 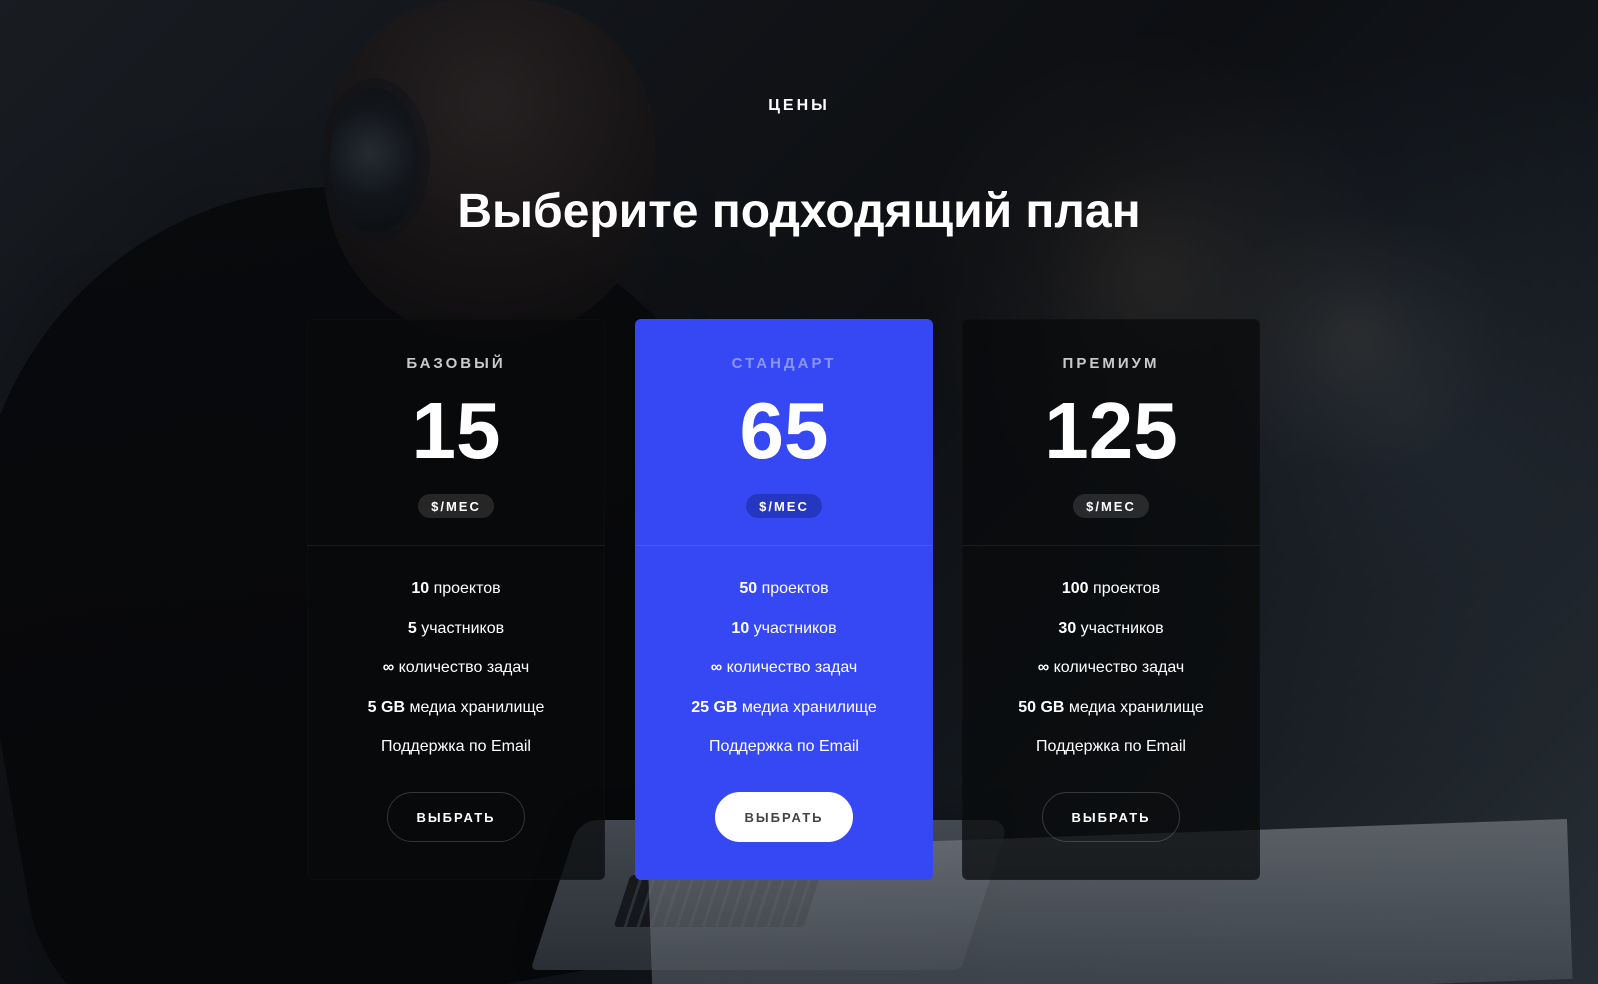 I want to click on section-eyebrow: ЦЕНЫ, so click(x=799, y=105).